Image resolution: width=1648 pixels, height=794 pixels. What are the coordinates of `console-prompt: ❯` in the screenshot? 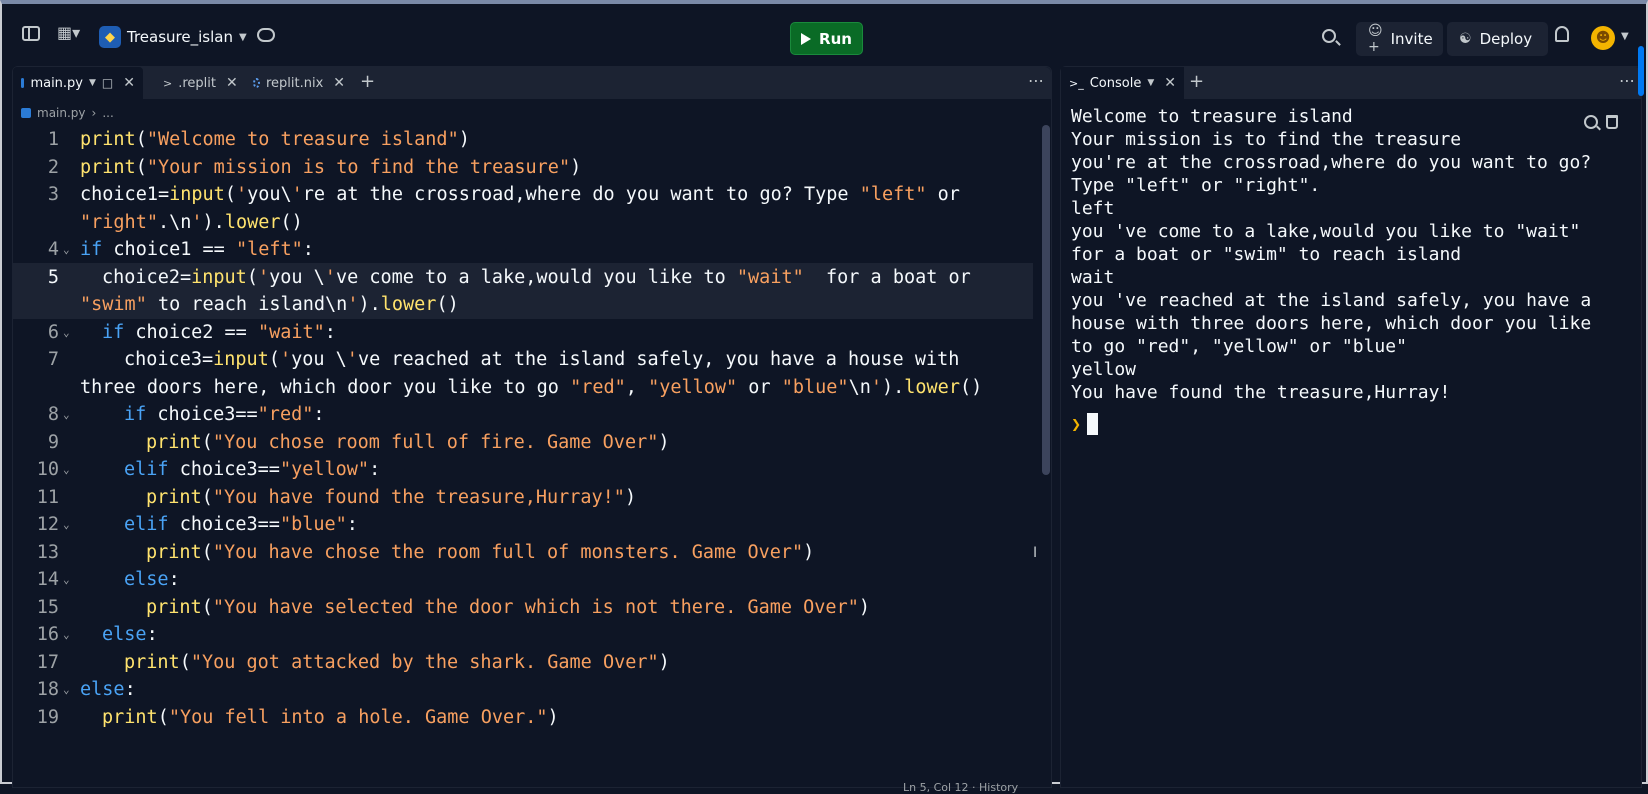 It's located at (1085, 424).